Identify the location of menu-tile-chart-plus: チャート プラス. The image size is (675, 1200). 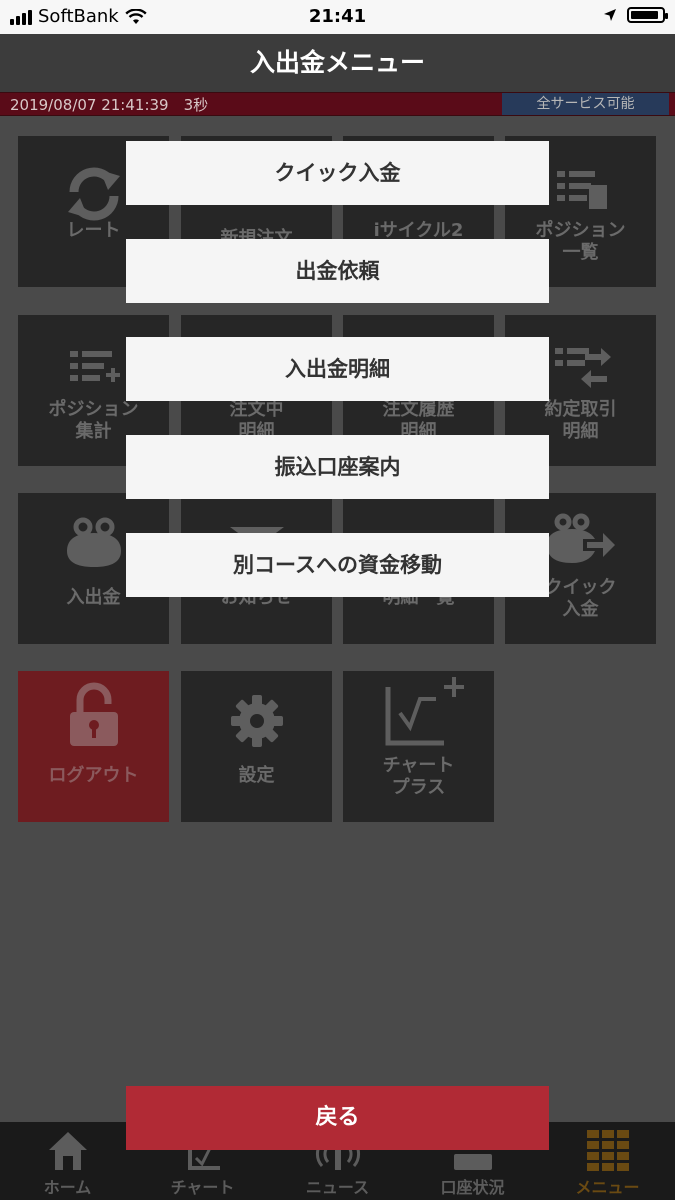
(418, 746).